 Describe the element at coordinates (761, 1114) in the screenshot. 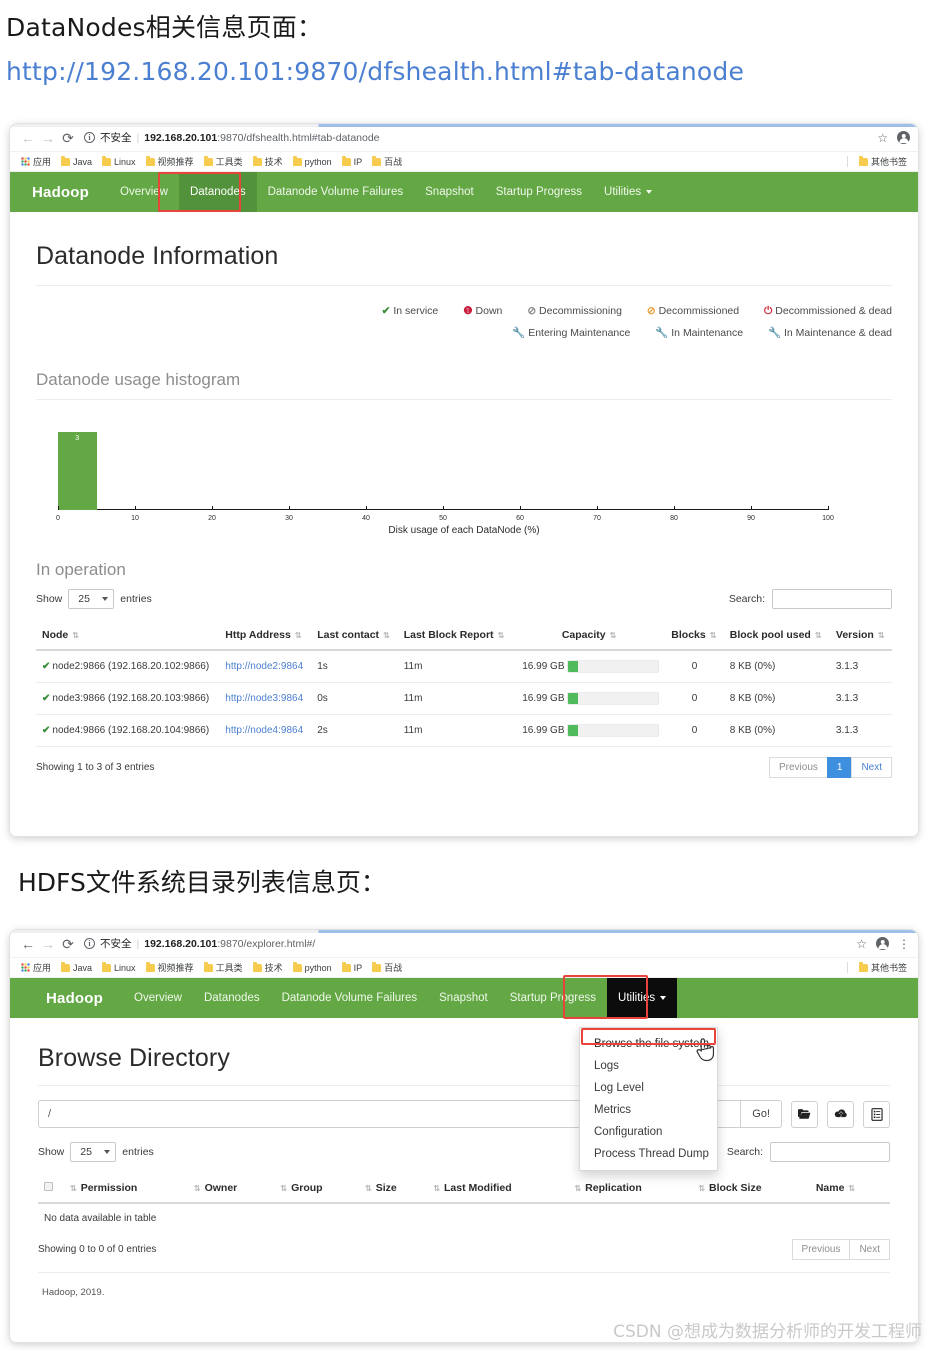

I see `go-button: Go!` at that location.